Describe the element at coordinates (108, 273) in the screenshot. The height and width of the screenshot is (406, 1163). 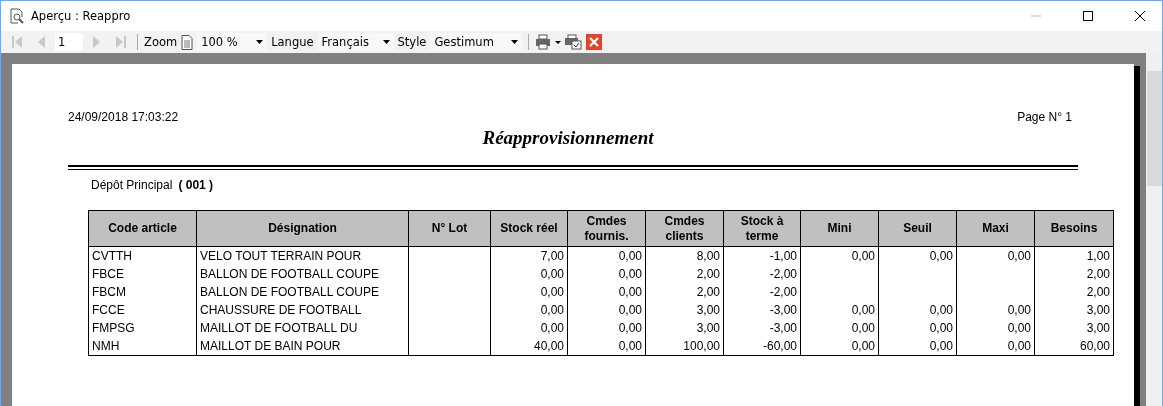
I see `table-cell: FBCE` at that location.